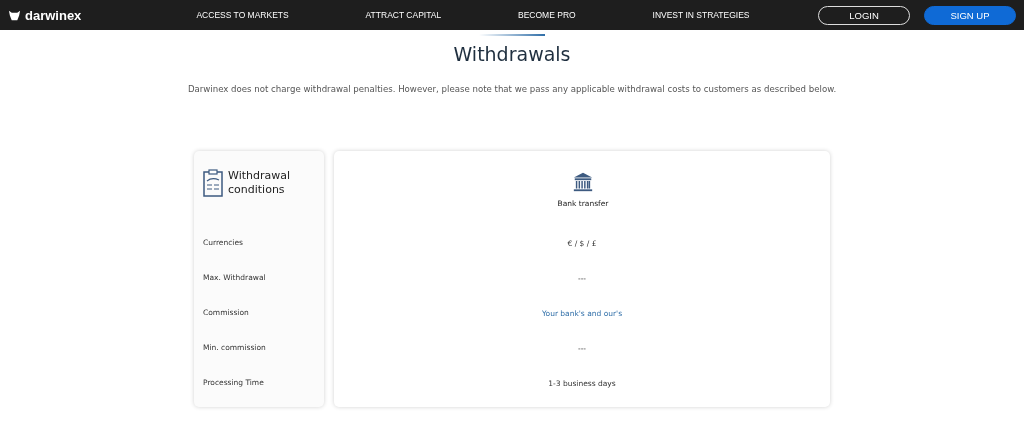  I want to click on accent-line, so click(512, 35).